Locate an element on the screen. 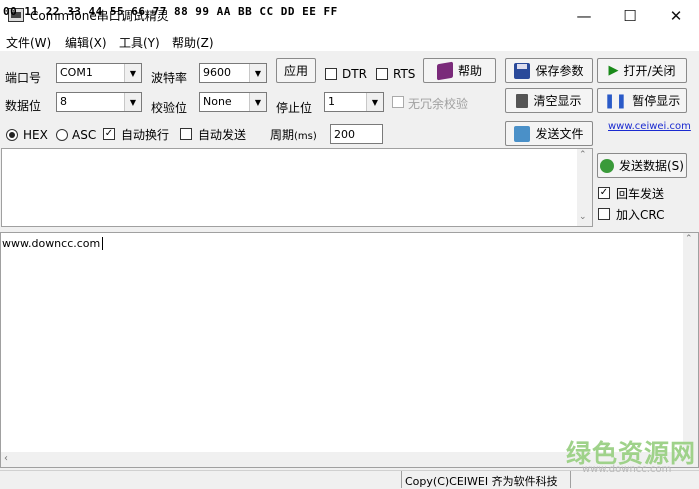 The image size is (699, 489). baud-value: 9600 is located at coordinates (217, 72).